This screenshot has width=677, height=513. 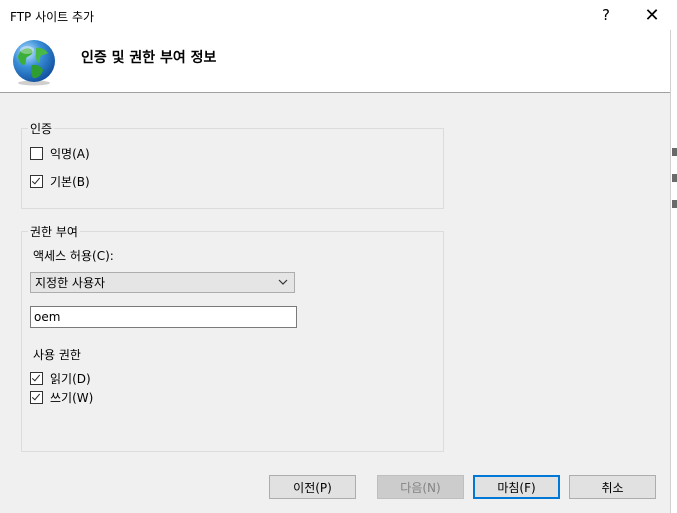 I want to click on access-select-value: 지정한 사용자, so click(x=70, y=283).